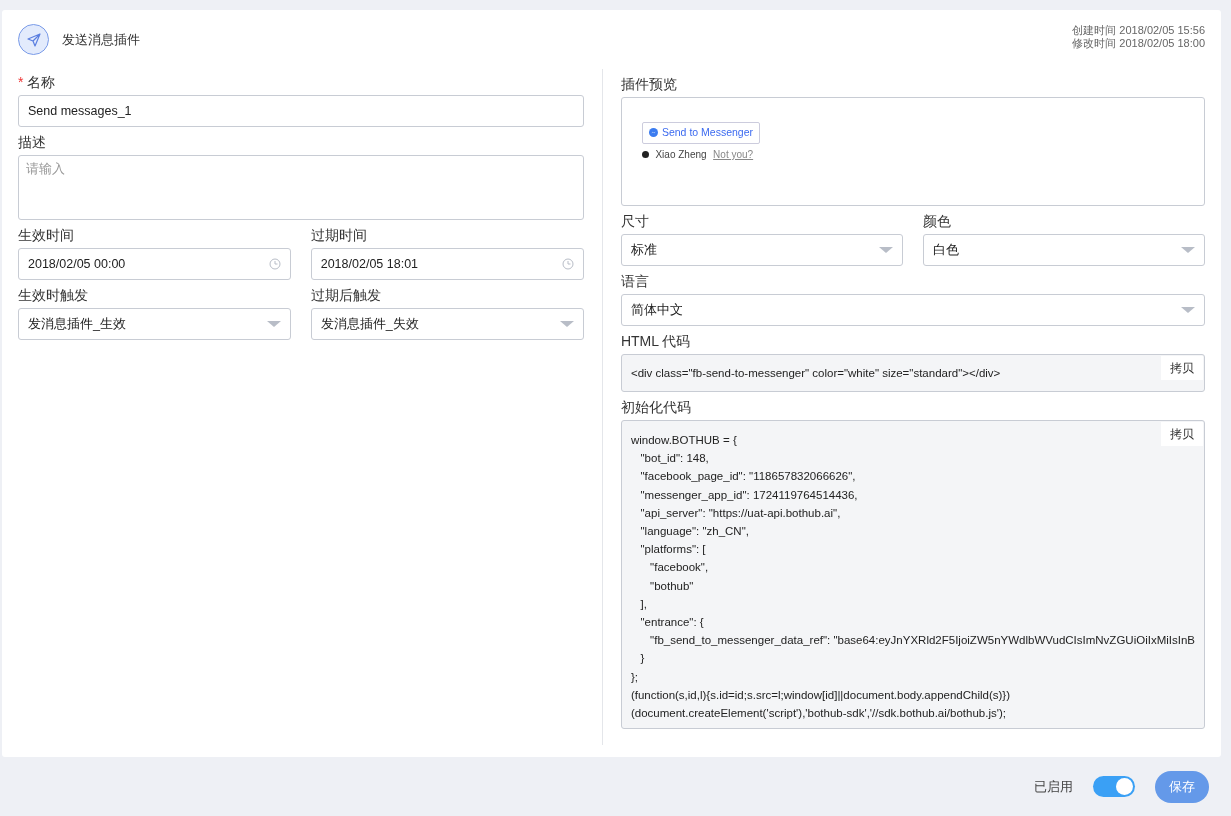 This screenshot has width=1231, height=816. I want to click on field-label: 过期后触发, so click(345, 295).